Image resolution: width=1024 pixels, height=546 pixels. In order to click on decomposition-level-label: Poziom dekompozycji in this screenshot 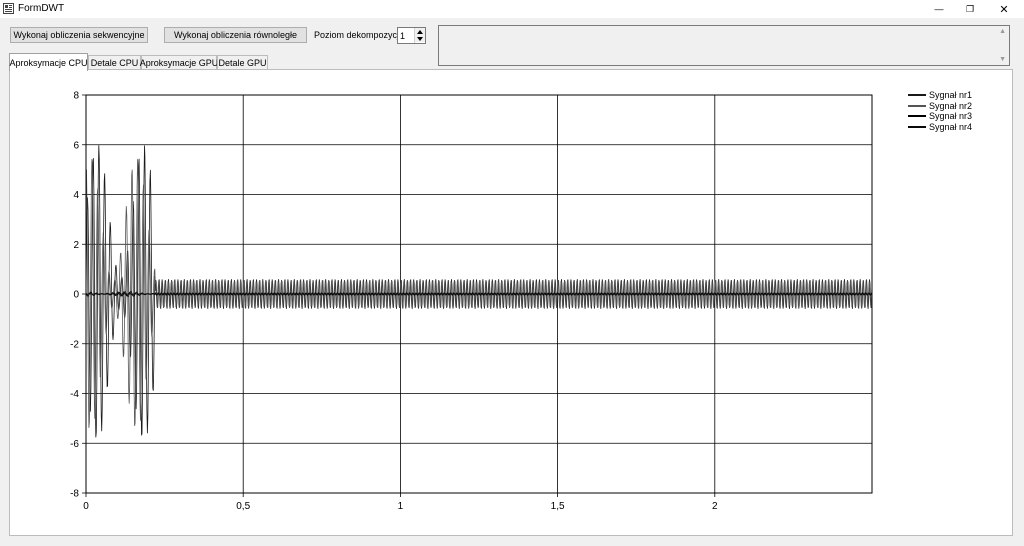, I will do `click(358, 35)`.